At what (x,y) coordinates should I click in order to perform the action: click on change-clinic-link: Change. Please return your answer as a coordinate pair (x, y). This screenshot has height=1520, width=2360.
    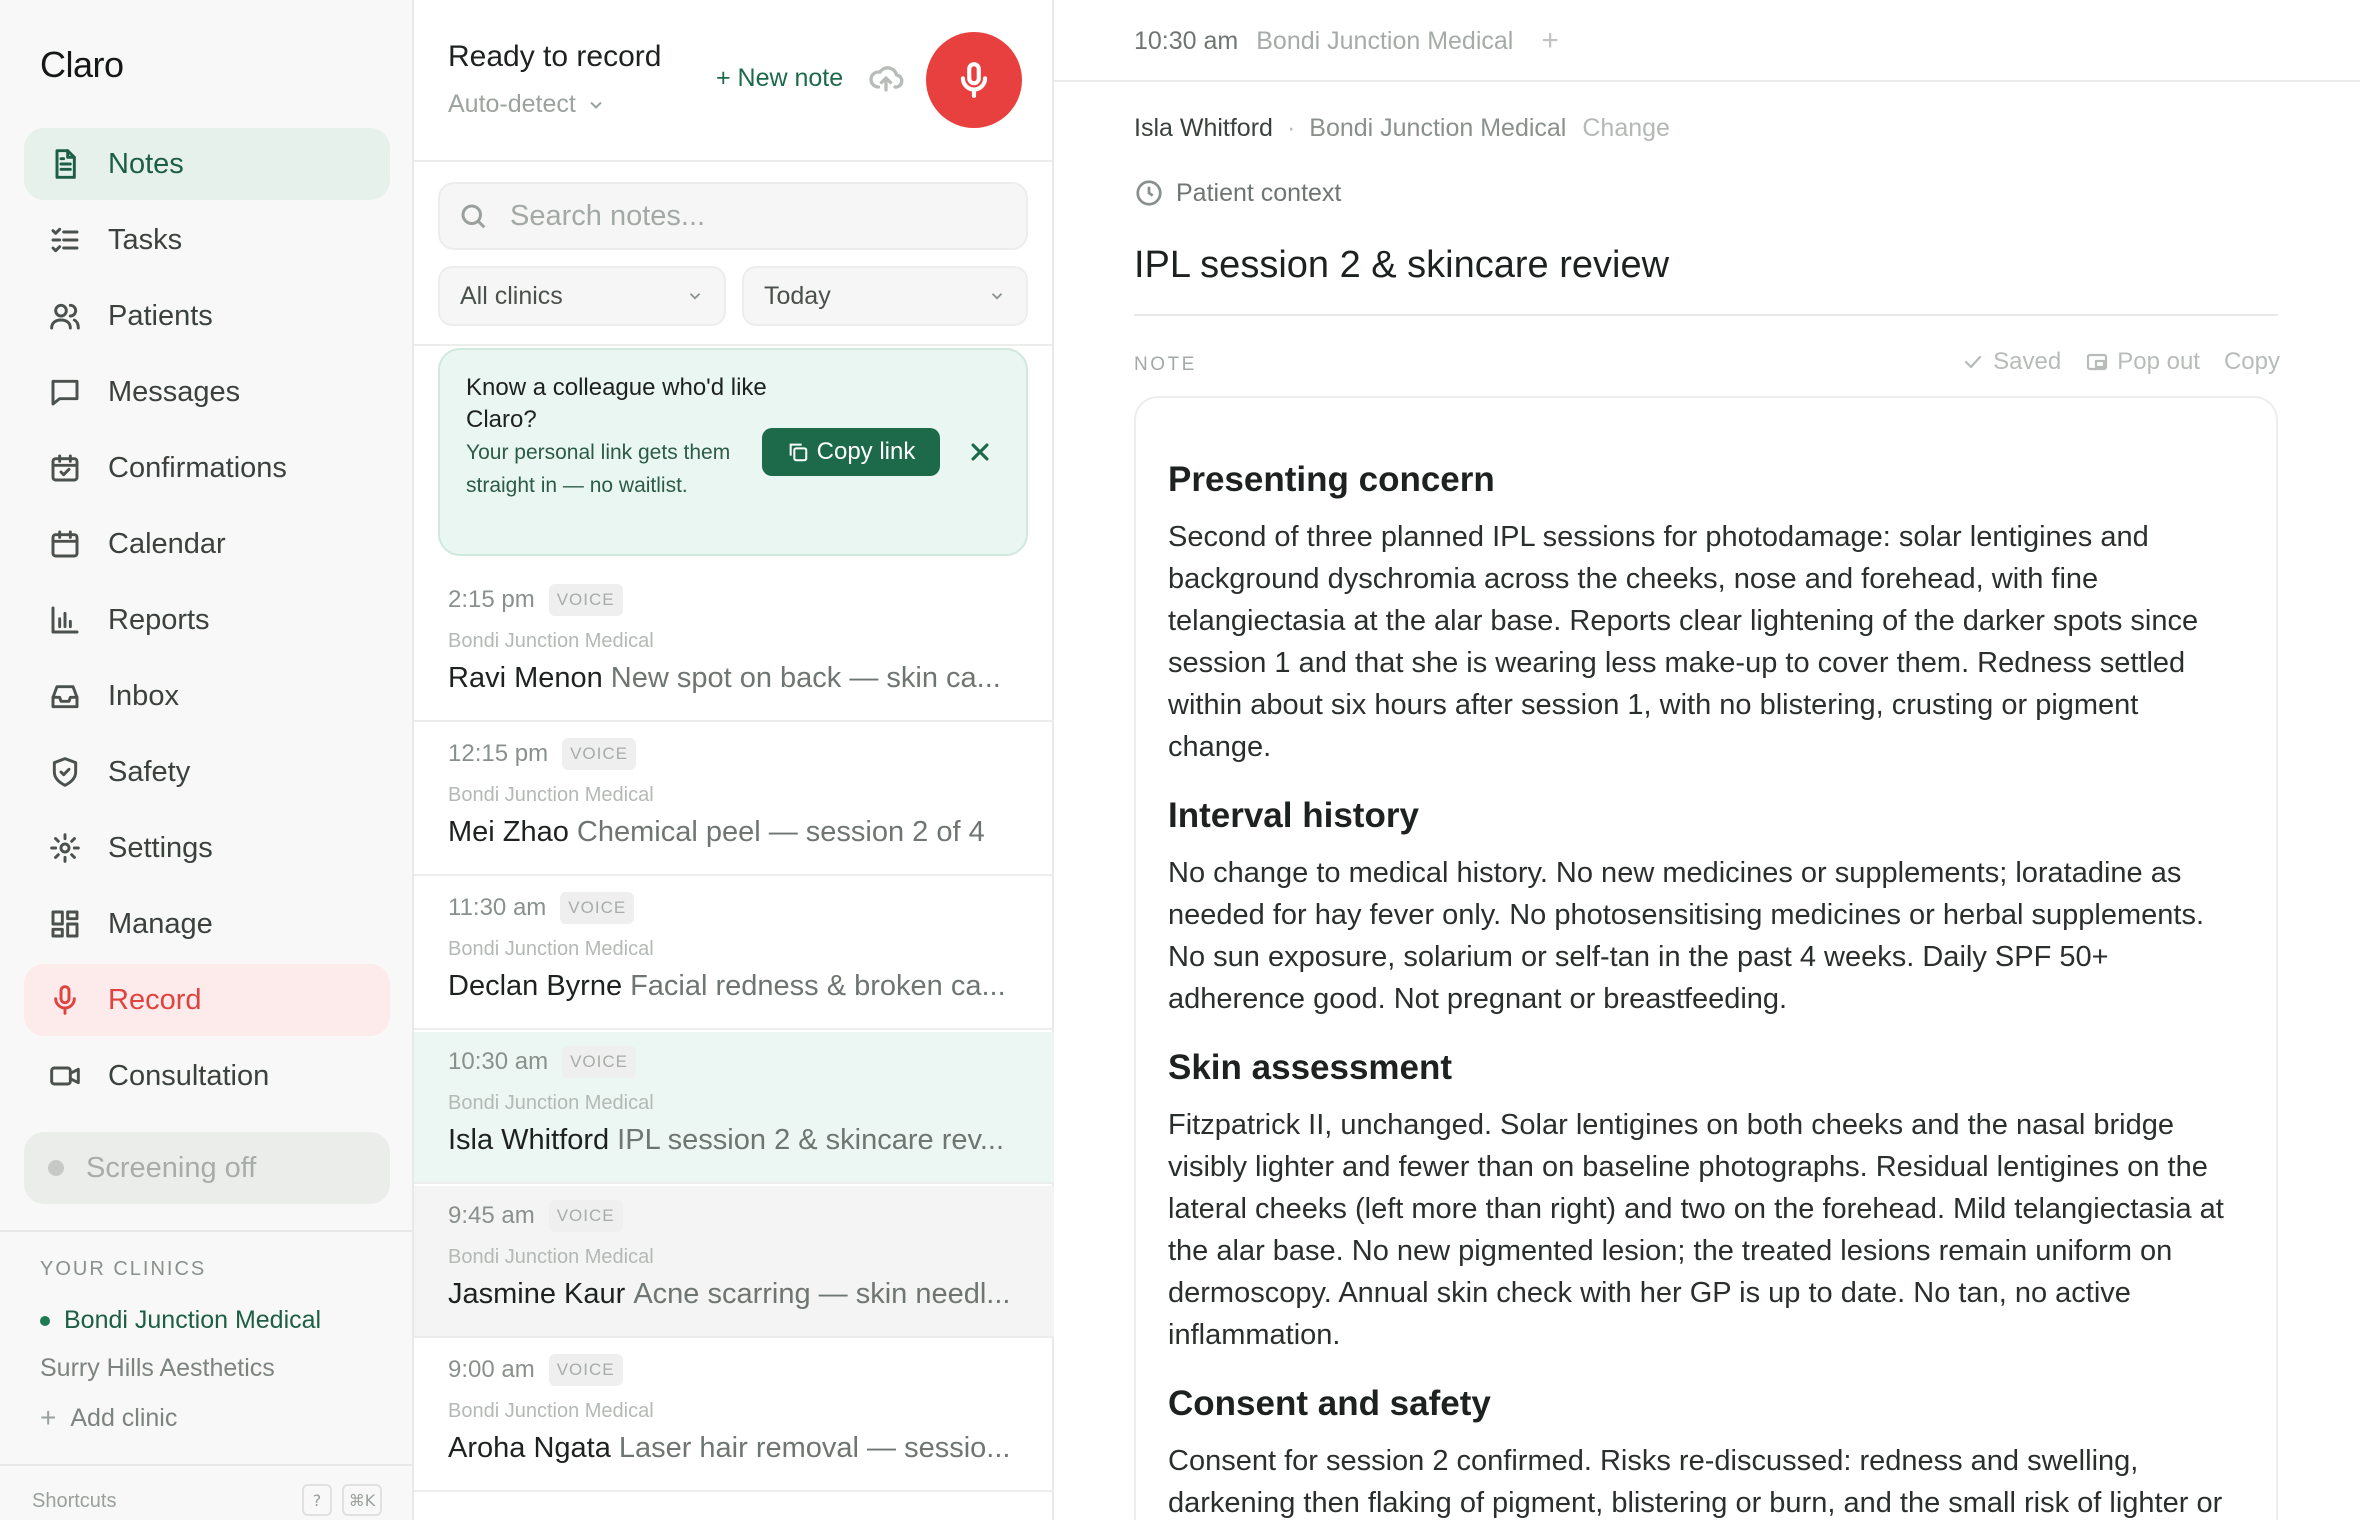
    Looking at the image, I should click on (1626, 128).